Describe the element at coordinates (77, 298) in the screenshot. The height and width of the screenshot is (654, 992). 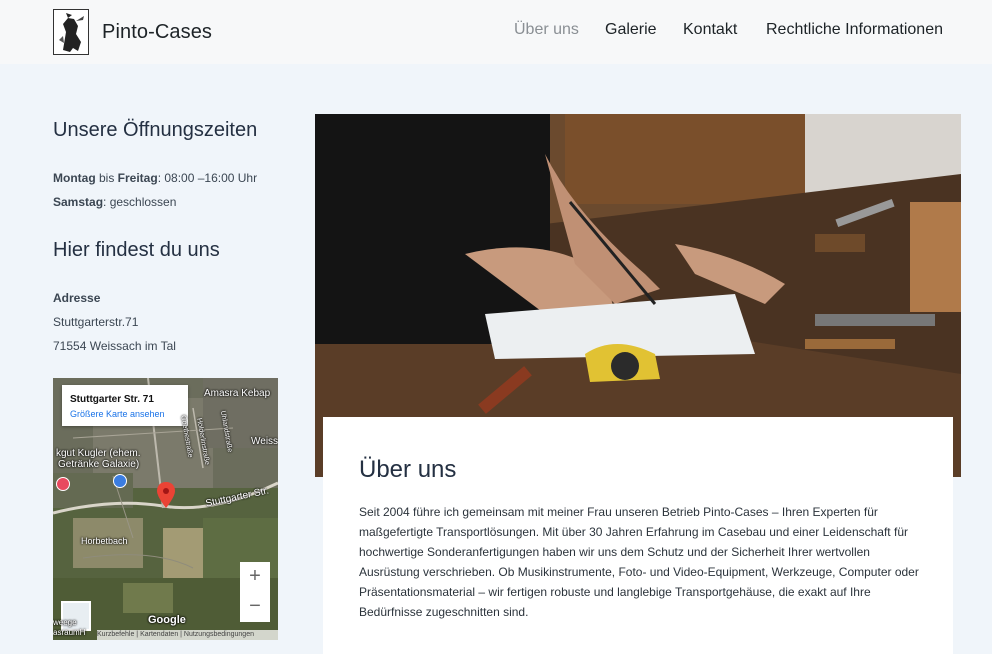
I see `address-label: Adresse` at that location.